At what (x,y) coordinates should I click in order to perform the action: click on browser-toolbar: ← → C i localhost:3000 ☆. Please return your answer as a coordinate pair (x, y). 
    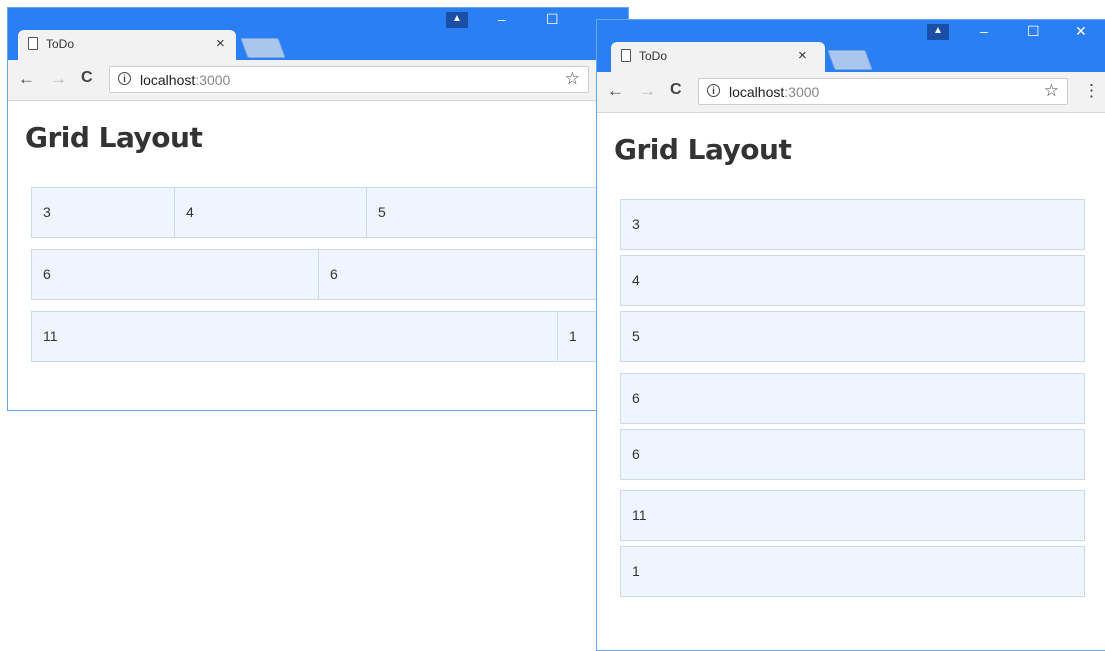
    Looking at the image, I should click on (318, 80).